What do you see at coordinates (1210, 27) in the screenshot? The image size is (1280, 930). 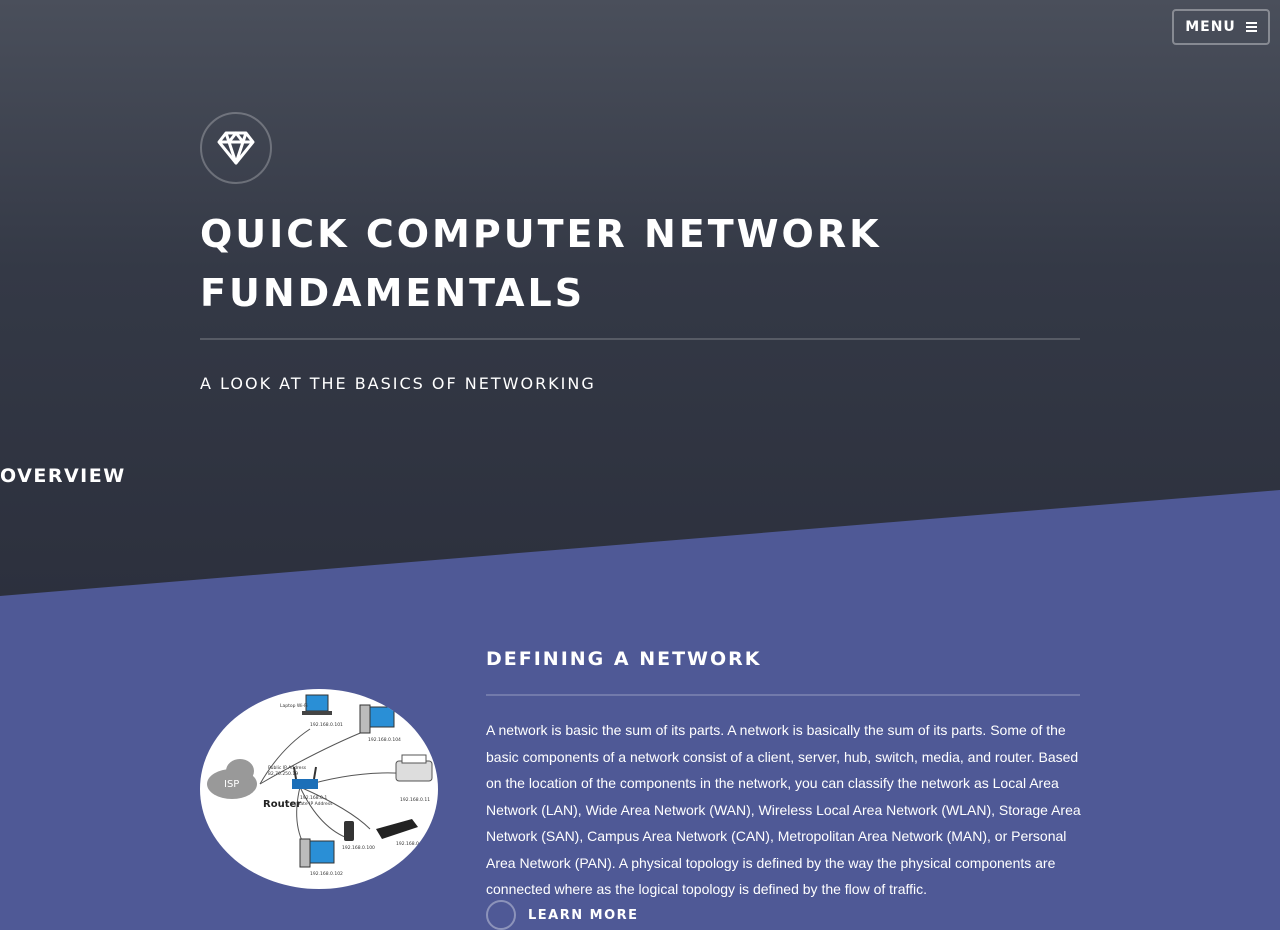 I see `menu-label: MENU` at bounding box center [1210, 27].